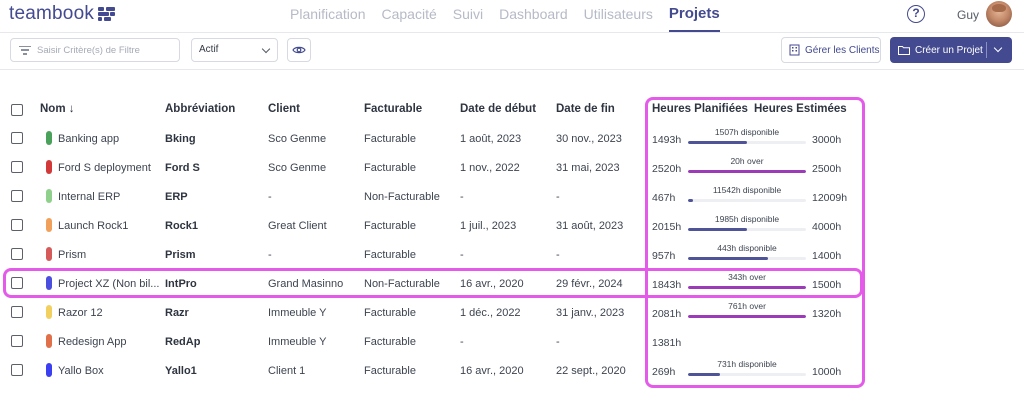  Describe the element at coordinates (904, 50) in the screenshot. I see `folder-icon` at that location.